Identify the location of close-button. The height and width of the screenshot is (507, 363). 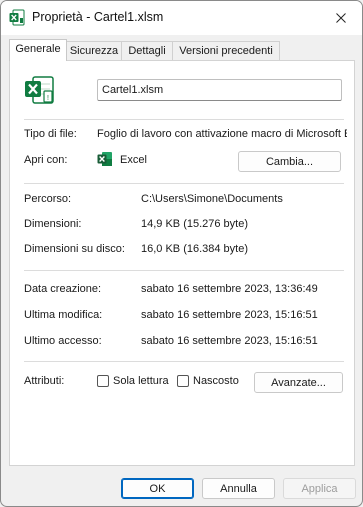
(341, 18).